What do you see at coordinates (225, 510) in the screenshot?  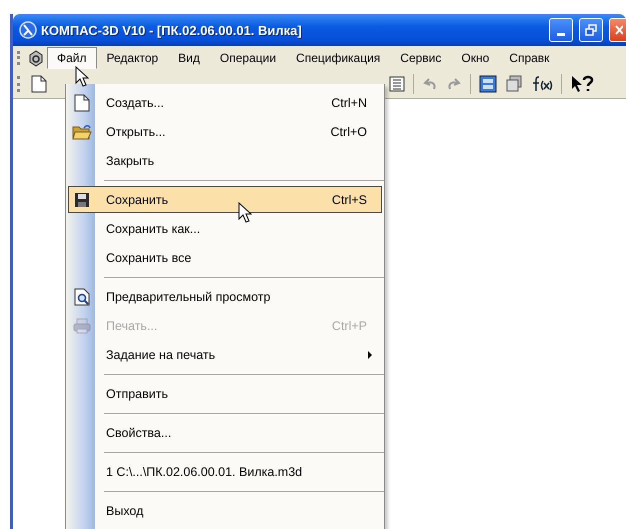 I see `menu-item: Выход` at bounding box center [225, 510].